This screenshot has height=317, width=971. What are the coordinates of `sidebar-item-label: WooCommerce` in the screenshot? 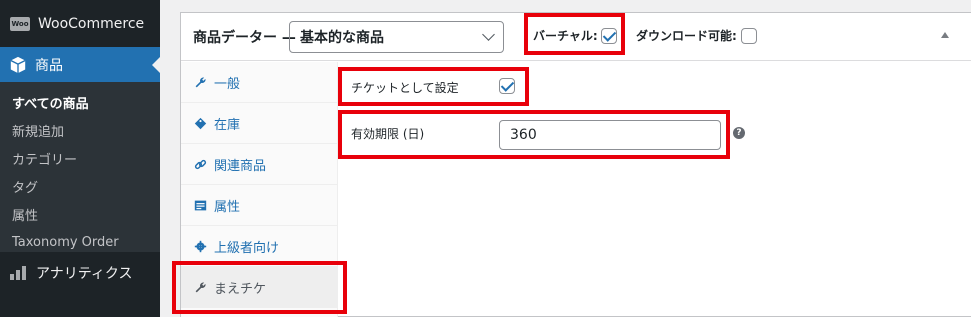 It's located at (91, 23).